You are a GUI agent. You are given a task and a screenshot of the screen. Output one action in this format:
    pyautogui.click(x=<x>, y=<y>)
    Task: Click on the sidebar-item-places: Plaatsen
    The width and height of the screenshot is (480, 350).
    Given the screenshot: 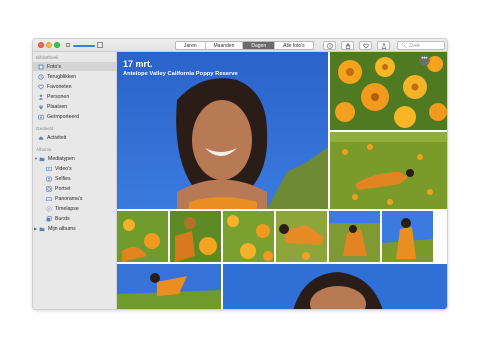 What is the action you would take?
    pyautogui.click(x=75, y=106)
    